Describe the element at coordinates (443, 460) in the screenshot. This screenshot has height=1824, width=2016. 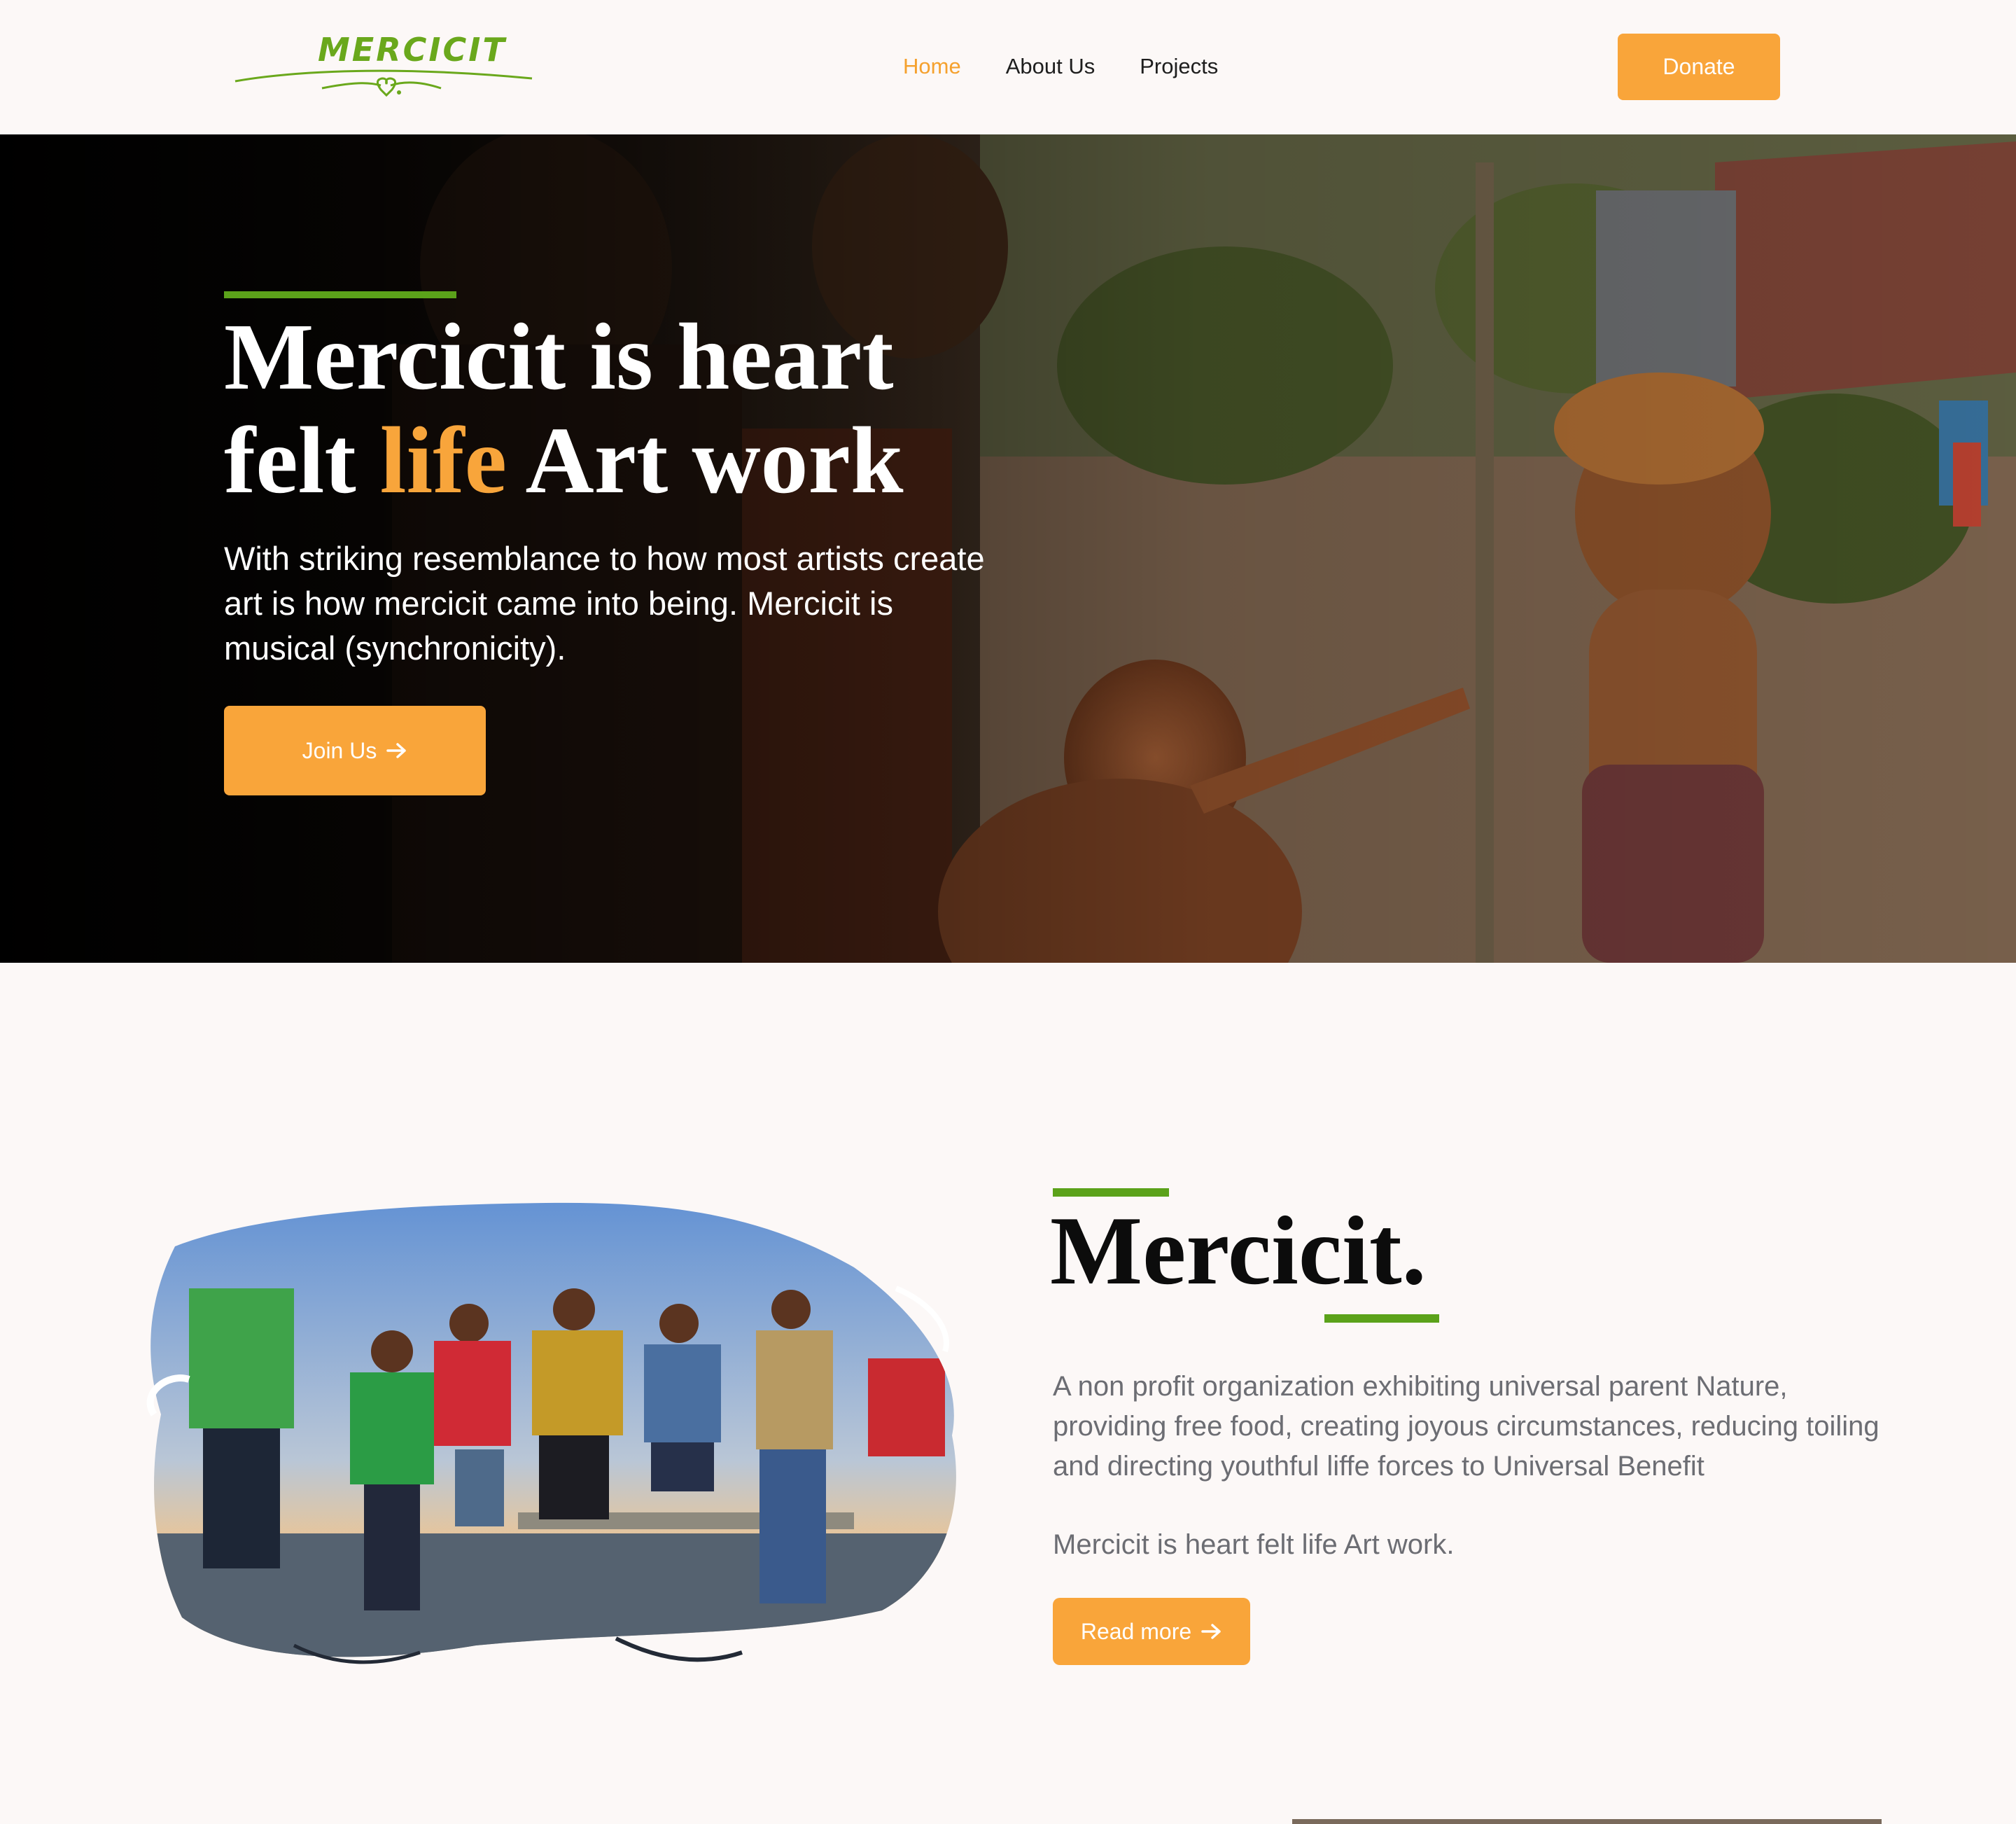
I see `hero-title-highlight: life` at that location.